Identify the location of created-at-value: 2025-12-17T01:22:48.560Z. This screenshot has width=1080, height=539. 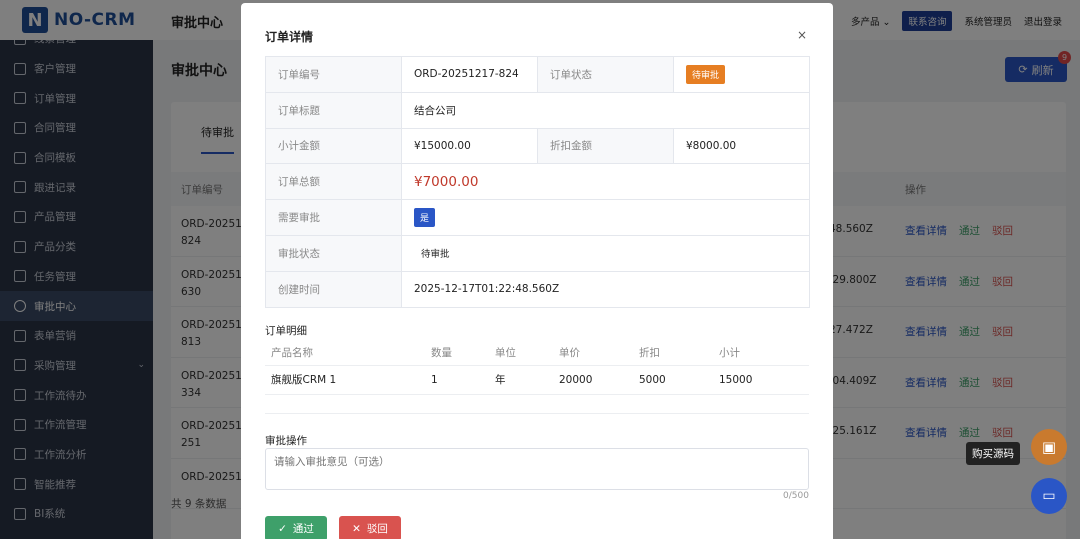
(605, 289).